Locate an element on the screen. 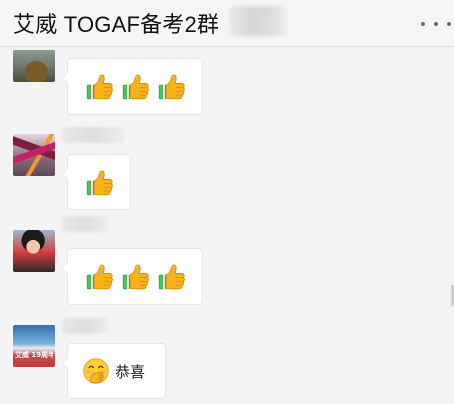 This screenshot has width=454, height=404. congrats-content: 恭喜 is located at coordinates (113, 371).